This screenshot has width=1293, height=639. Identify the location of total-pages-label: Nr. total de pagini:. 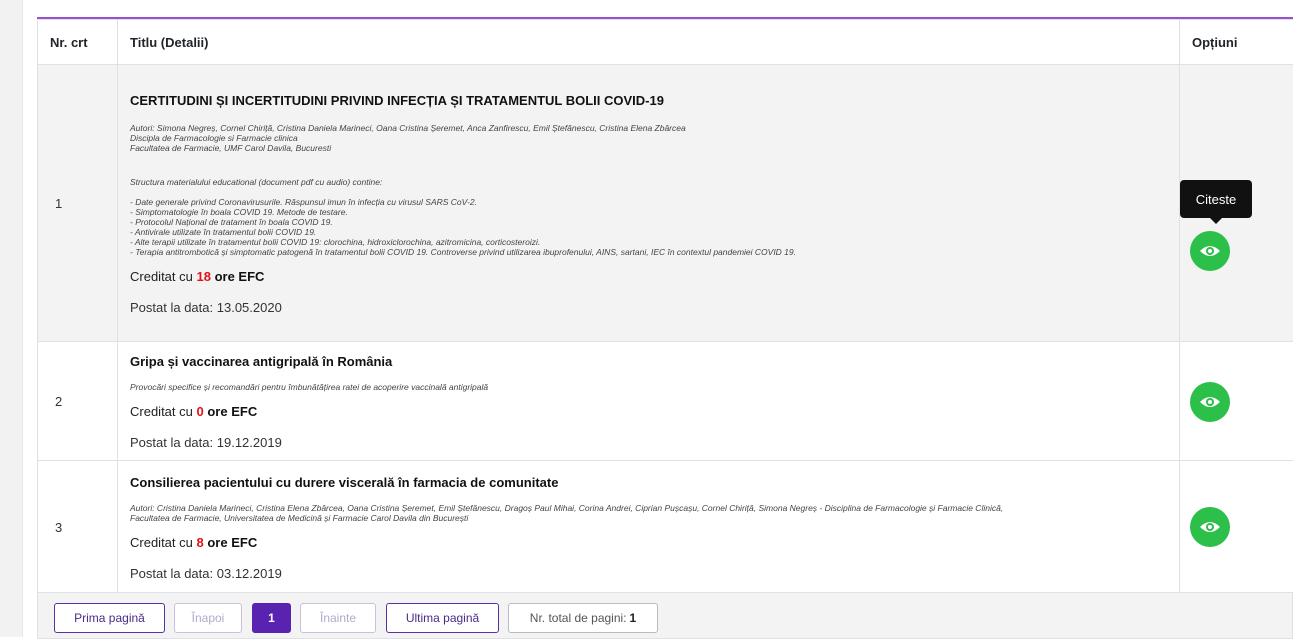
(578, 618).